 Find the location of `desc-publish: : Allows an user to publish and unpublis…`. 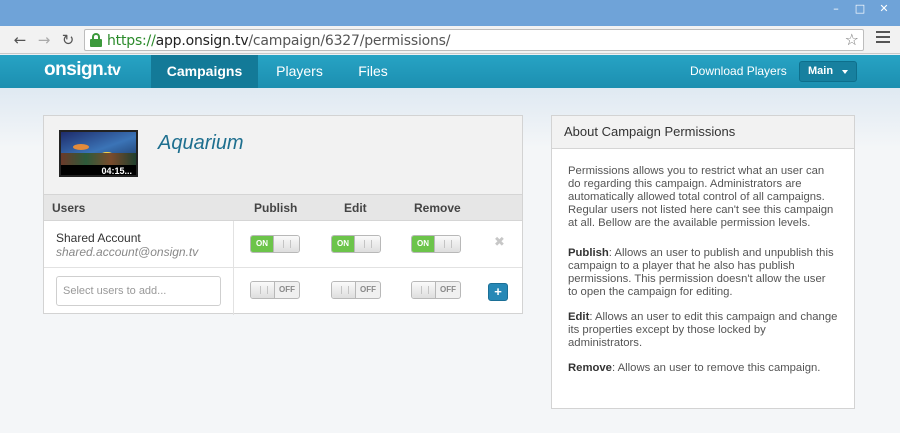

desc-publish: : Allows an user to publish and unpublis… is located at coordinates (701, 272).